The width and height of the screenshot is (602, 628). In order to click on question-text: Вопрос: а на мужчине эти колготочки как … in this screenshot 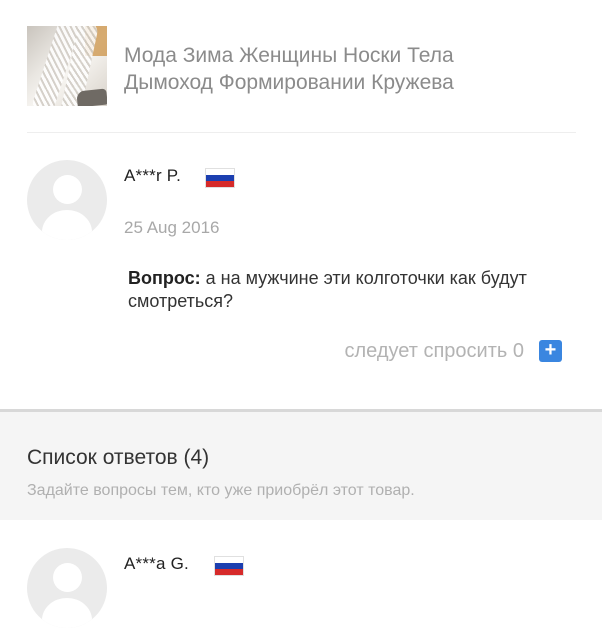, I will do `click(348, 290)`.